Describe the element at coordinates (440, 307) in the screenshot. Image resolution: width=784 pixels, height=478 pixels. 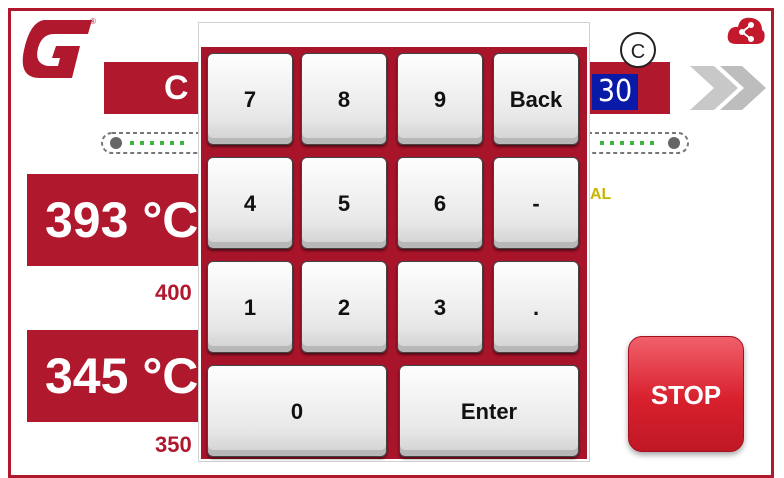
I see `key-3: 3` at that location.